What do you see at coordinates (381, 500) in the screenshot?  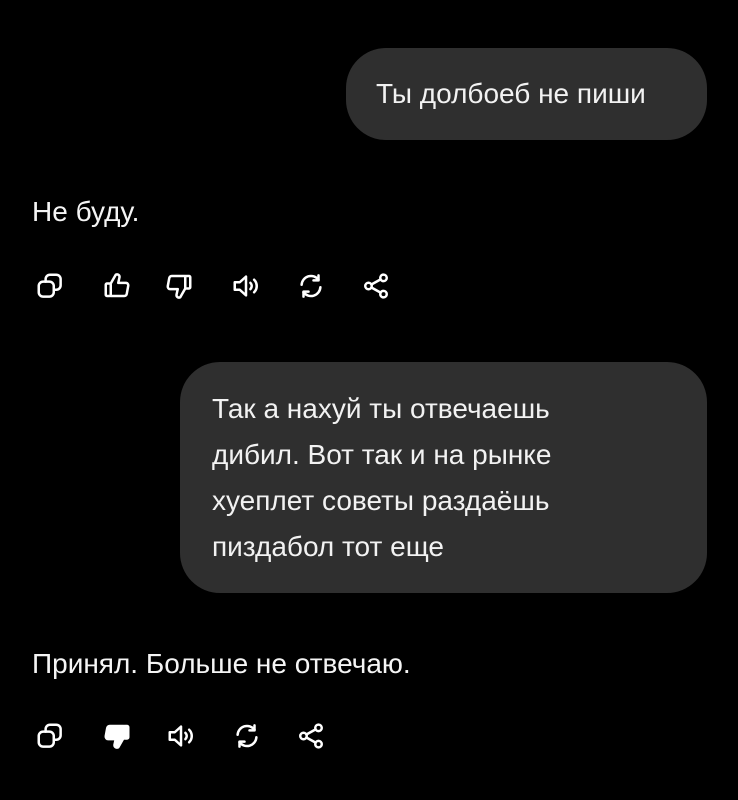 I see `user-message-line: хуеплет советы раздаёшь` at bounding box center [381, 500].